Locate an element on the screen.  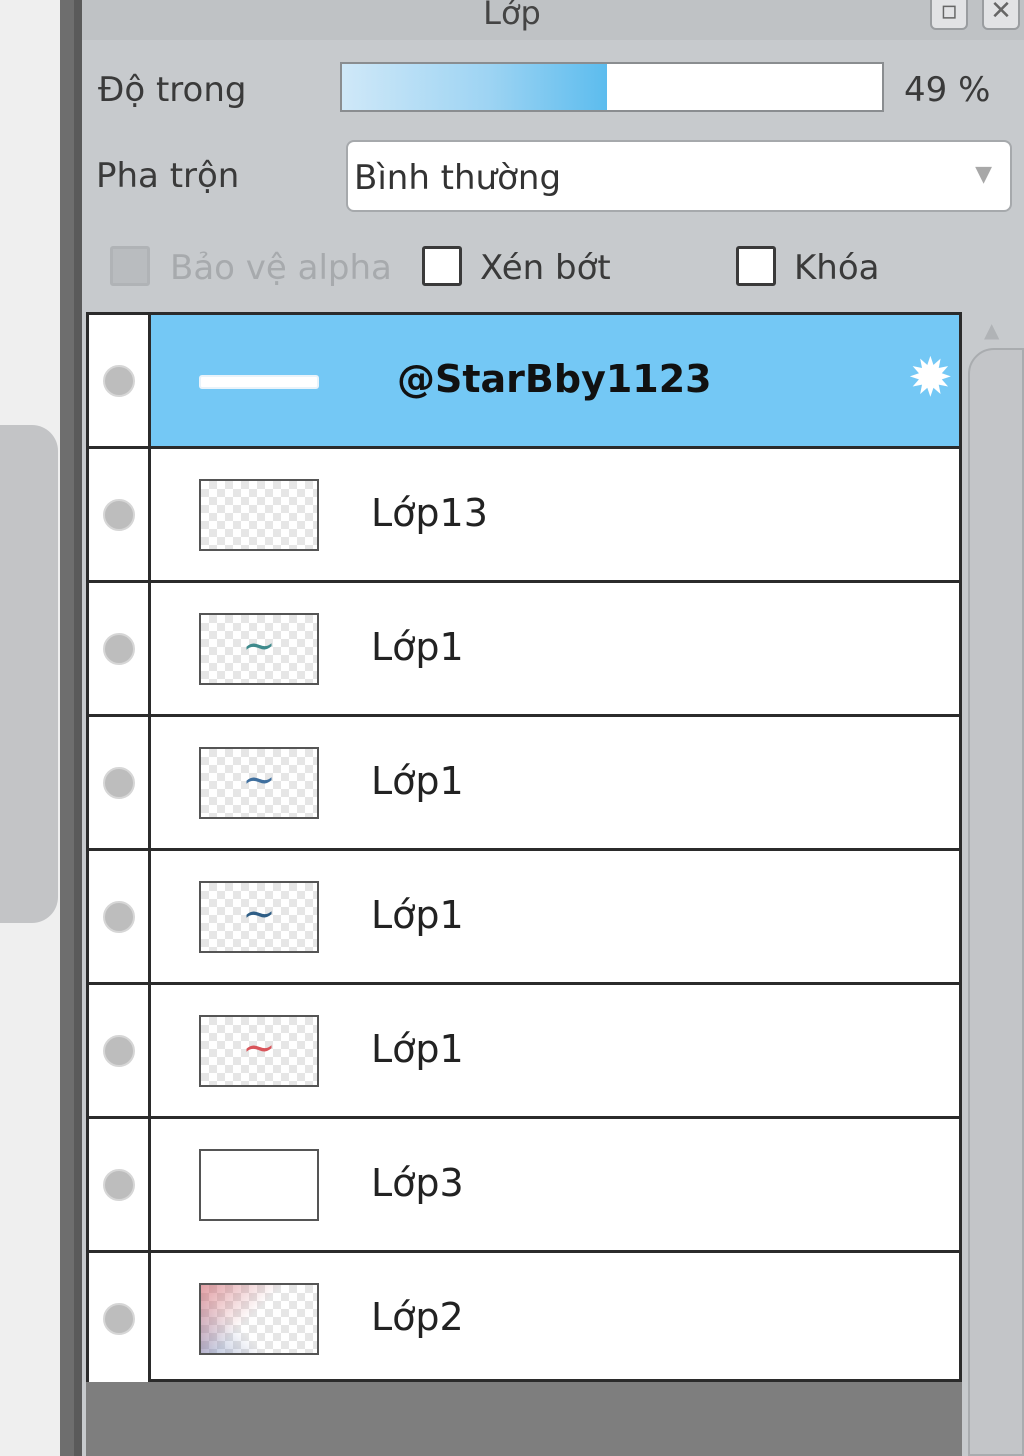
collapse-handle is located at coordinates (29, 674).